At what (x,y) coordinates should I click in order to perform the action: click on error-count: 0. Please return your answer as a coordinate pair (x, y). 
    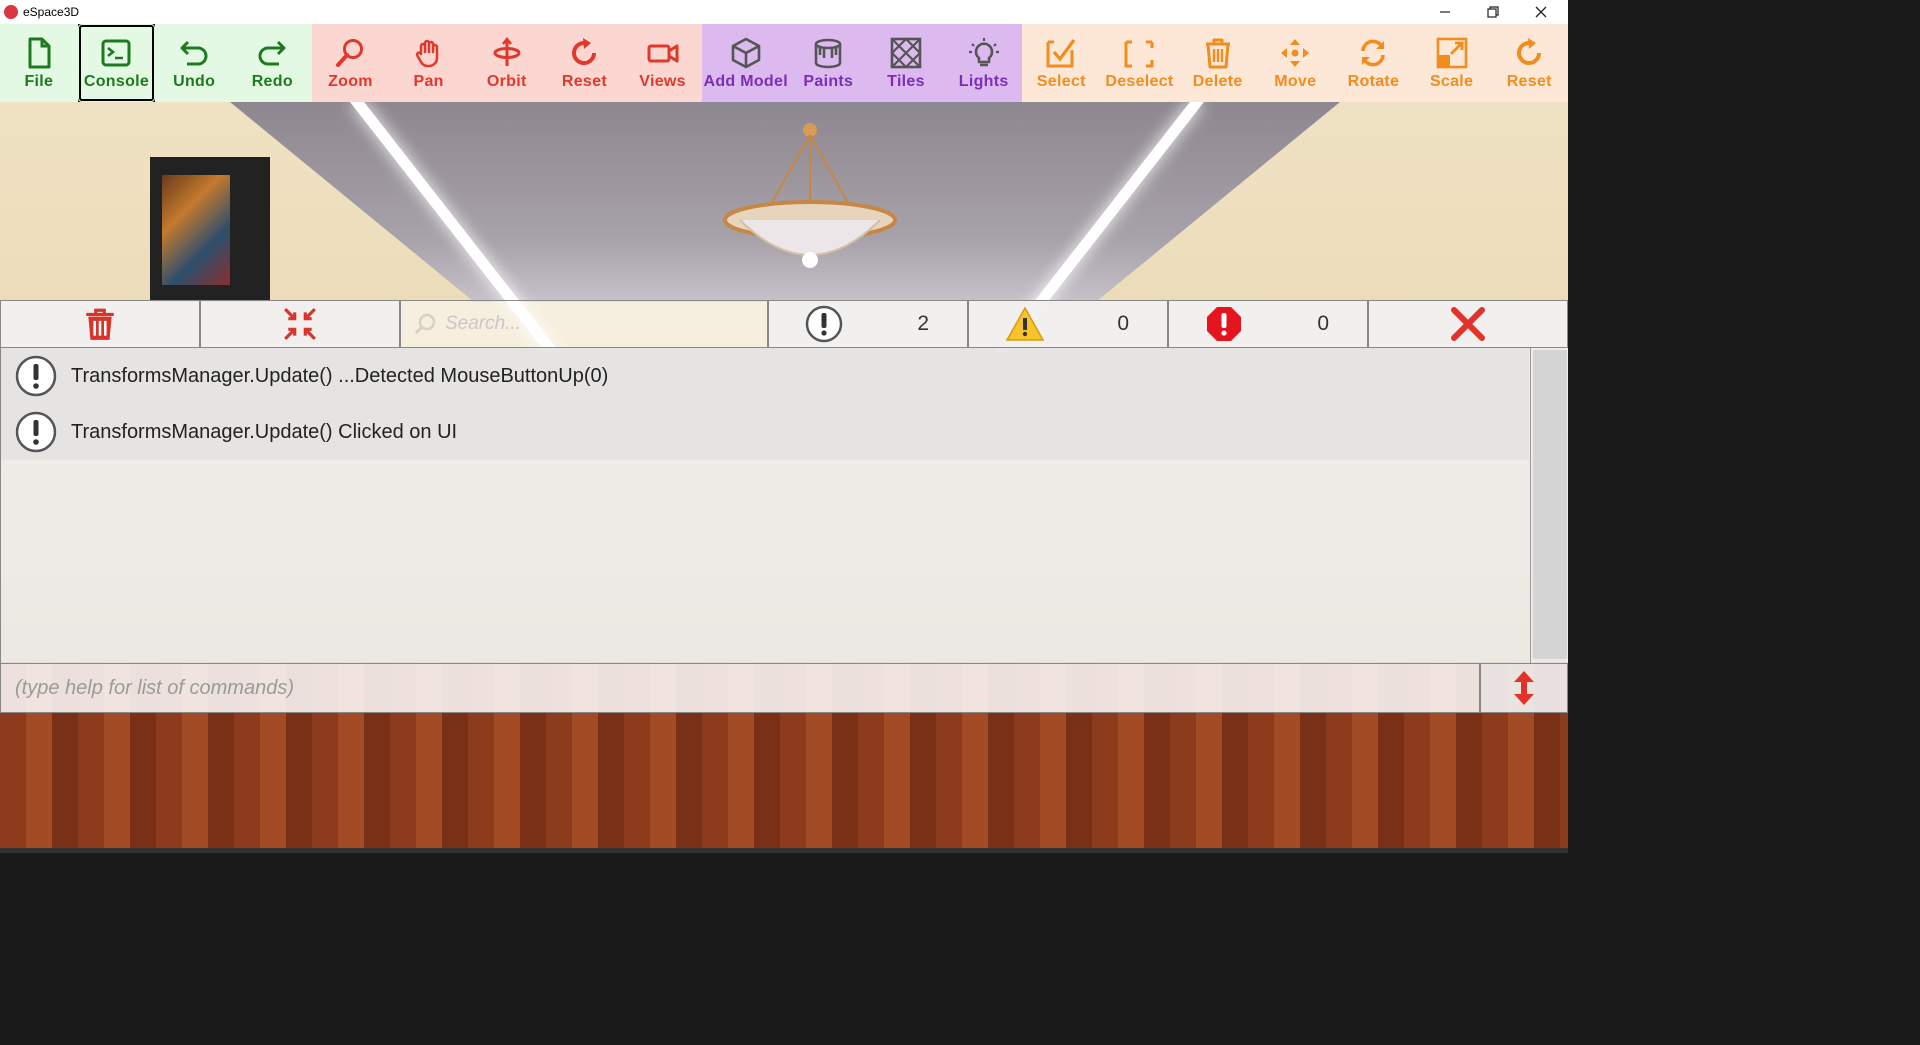
    Looking at the image, I should click on (1323, 323).